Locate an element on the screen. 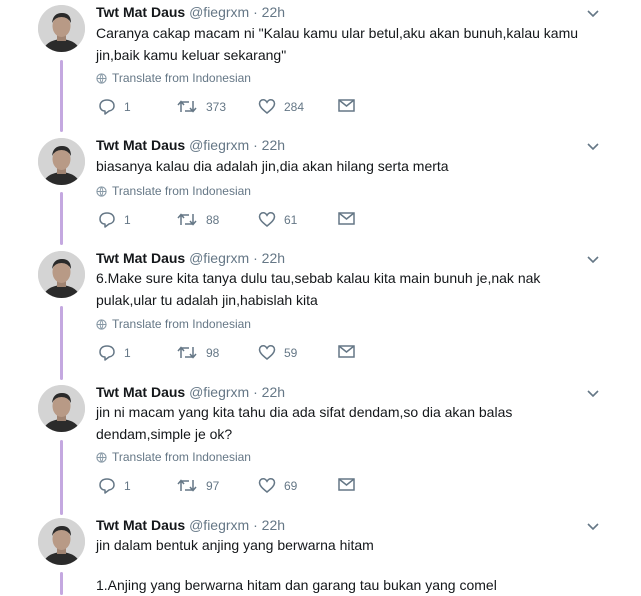 The width and height of the screenshot is (641, 596). like-count: 284 is located at coordinates (294, 106).